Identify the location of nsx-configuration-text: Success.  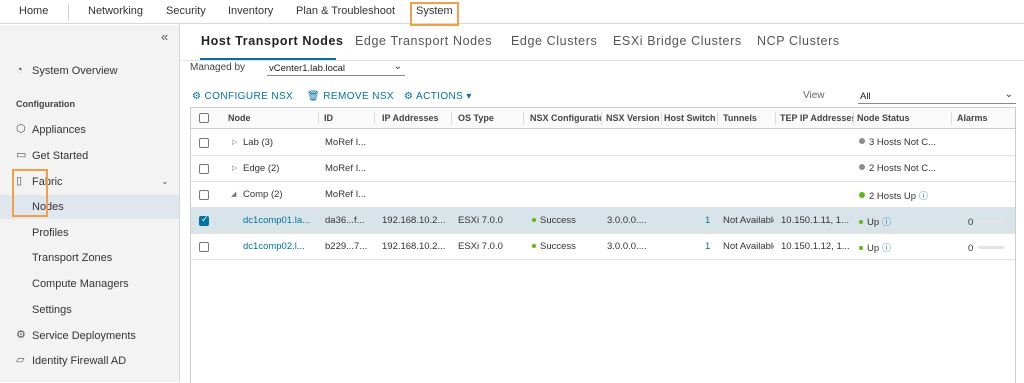
(558, 246).